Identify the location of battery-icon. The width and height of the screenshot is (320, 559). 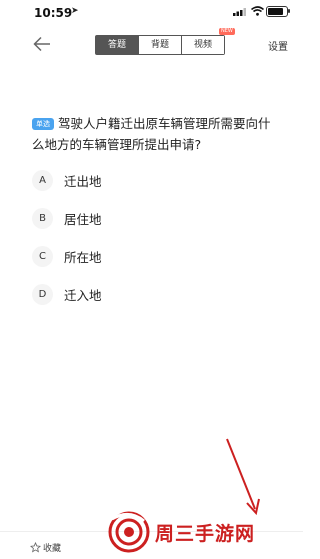
(278, 11).